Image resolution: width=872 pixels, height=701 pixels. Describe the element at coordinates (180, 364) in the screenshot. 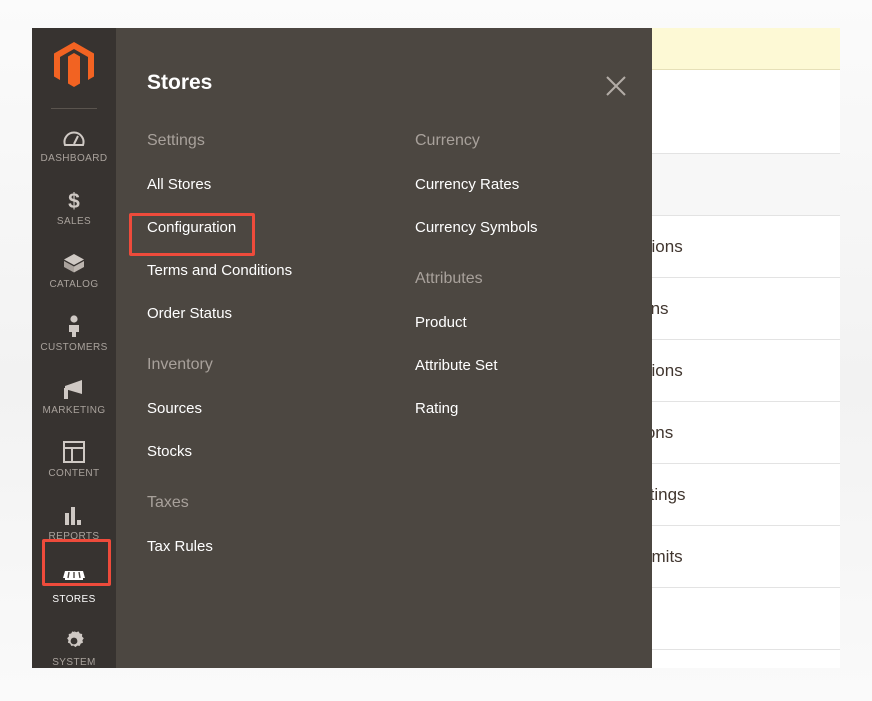

I see `menu-group-title: Inventory` at that location.